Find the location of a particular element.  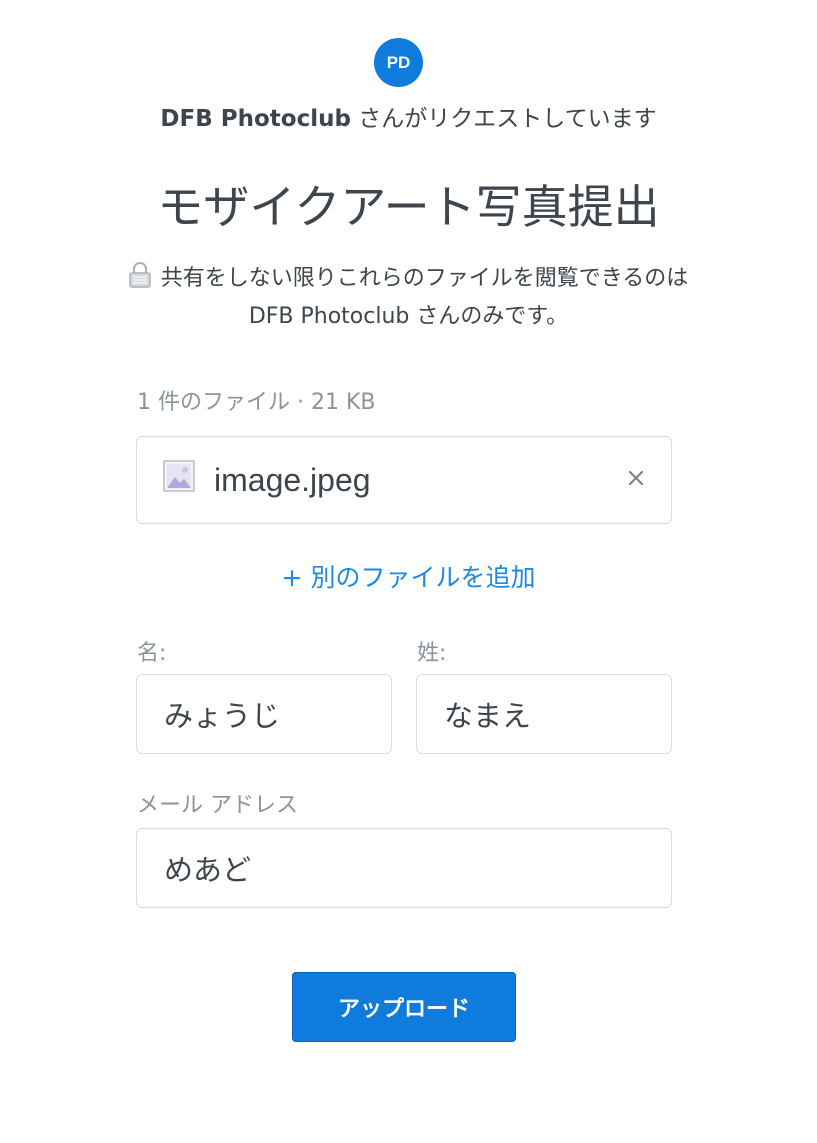

close-icon is located at coordinates (636, 478).